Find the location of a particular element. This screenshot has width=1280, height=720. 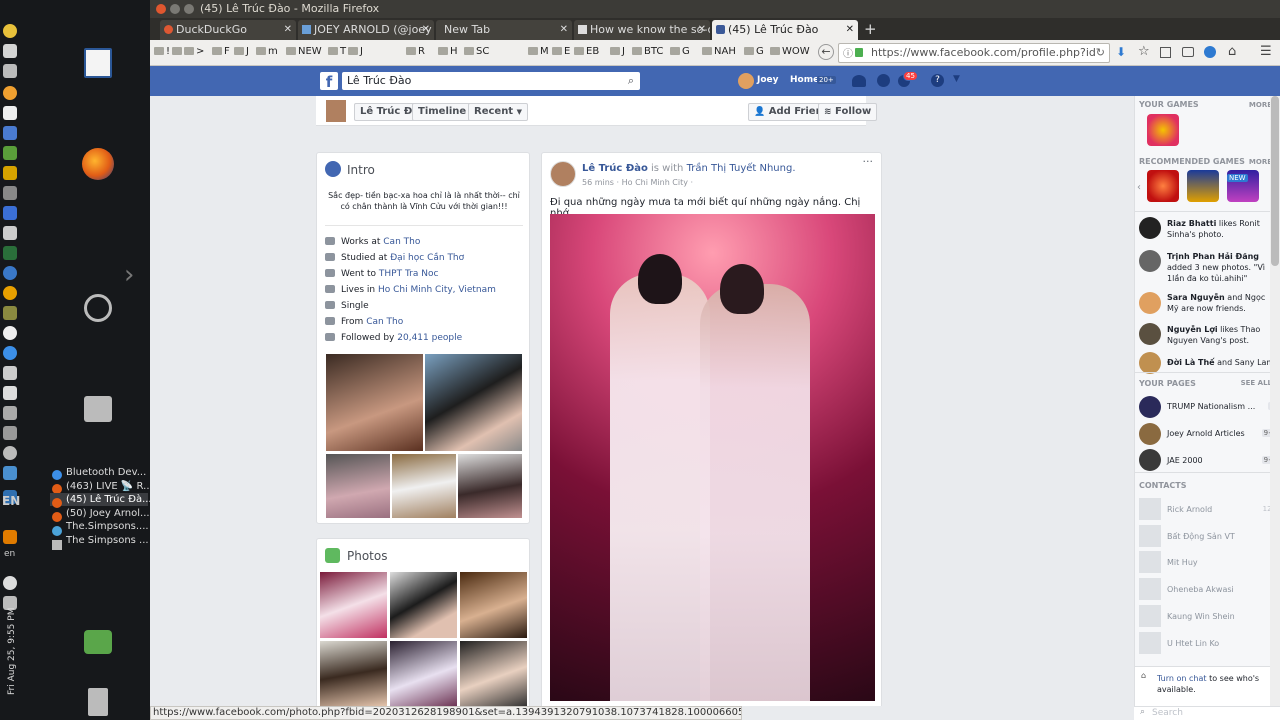

ubuntu-icon is located at coordinates (98, 308).